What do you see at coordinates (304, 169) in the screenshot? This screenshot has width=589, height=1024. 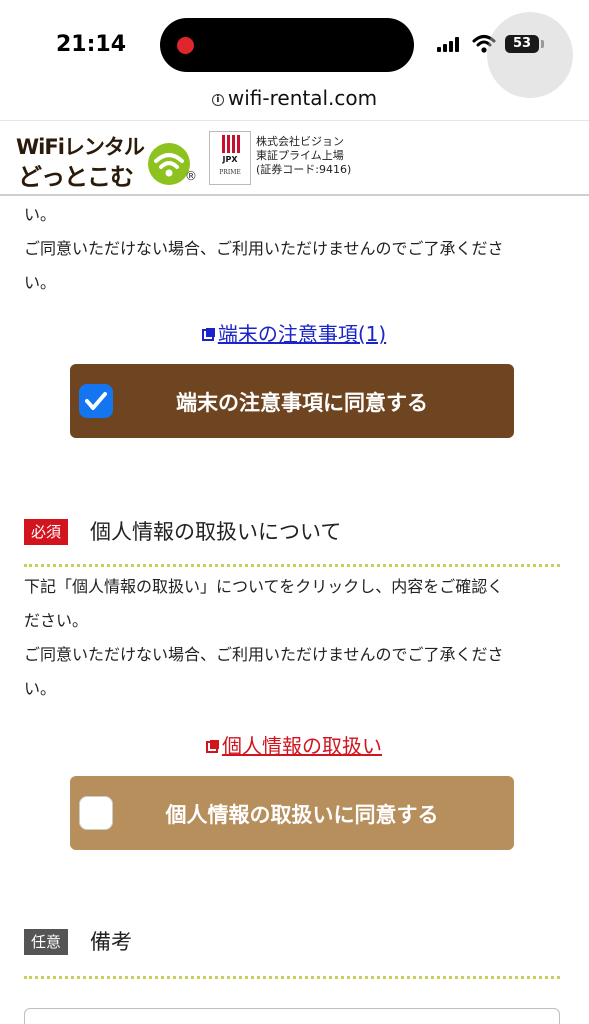 I see `company-stock-code: (証券コード:9416)` at bounding box center [304, 169].